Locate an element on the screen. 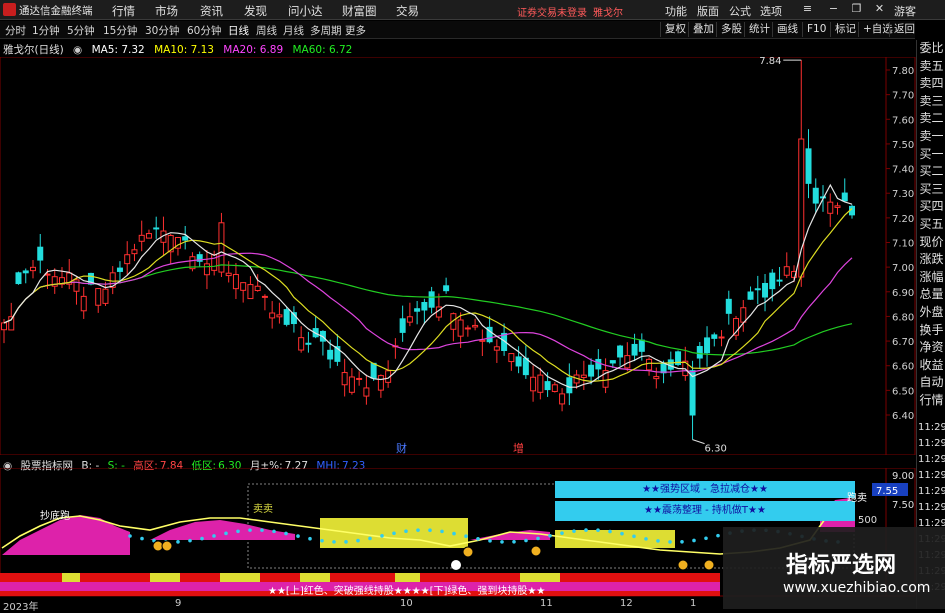 The width and height of the screenshot is (945, 613). price-tick-3: 7.50 is located at coordinates (903, 145).